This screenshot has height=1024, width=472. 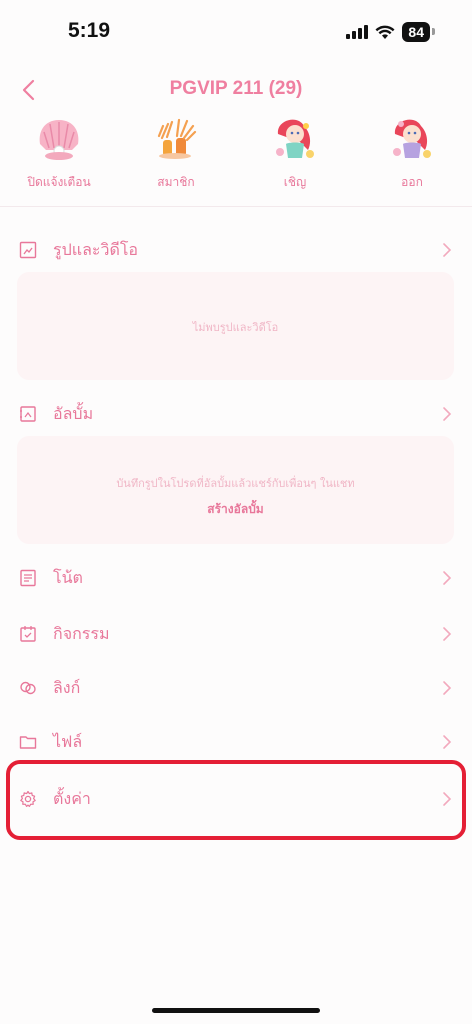 What do you see at coordinates (236, 152) in the screenshot?
I see `action-row: ปิดแจ้งเตือน สมาชิก เชิญ ออก` at bounding box center [236, 152].